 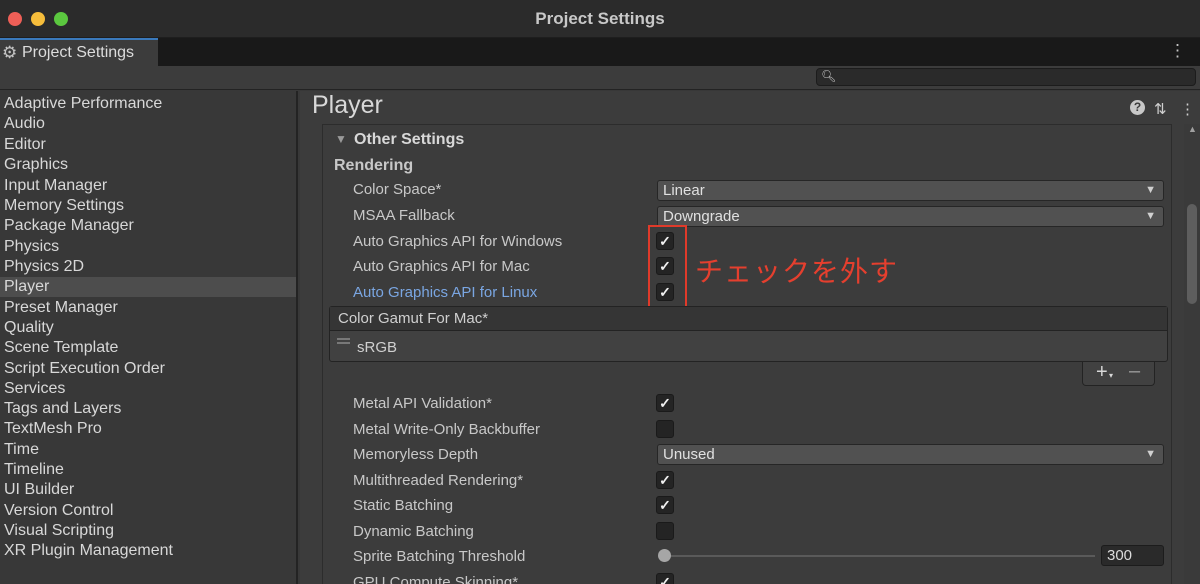 What do you see at coordinates (404, 215) in the screenshot?
I see `msaa-fallback-label: MSAA Fallback` at bounding box center [404, 215].